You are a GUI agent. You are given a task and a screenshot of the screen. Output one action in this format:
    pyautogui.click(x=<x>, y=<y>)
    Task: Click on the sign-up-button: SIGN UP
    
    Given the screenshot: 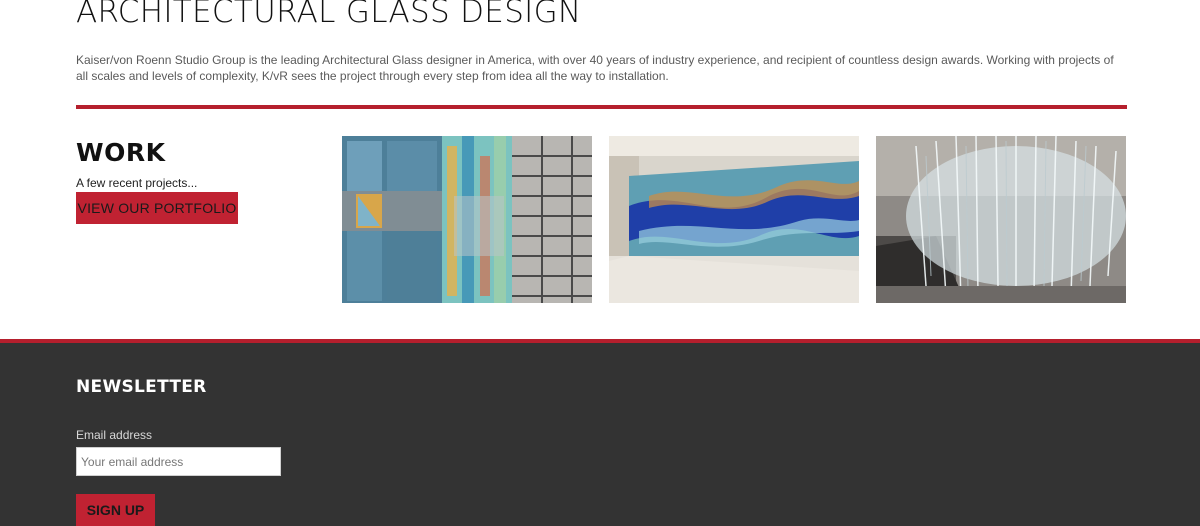 What is the action you would take?
    pyautogui.click(x=115, y=510)
    